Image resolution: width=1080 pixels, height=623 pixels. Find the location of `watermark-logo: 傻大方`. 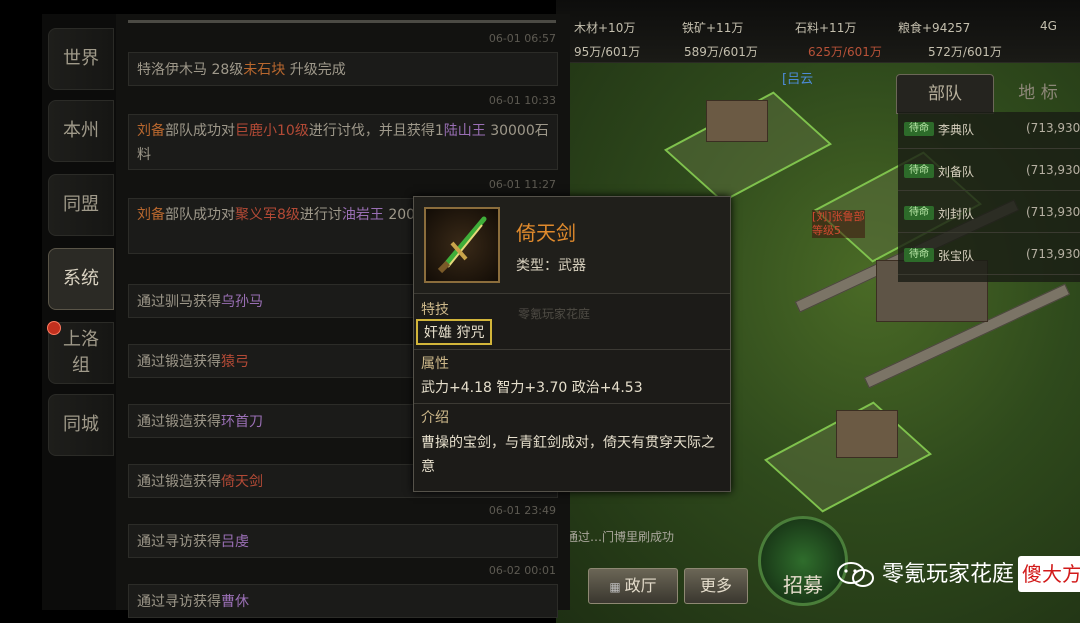

watermark-logo: 傻大方 is located at coordinates (1049, 574).